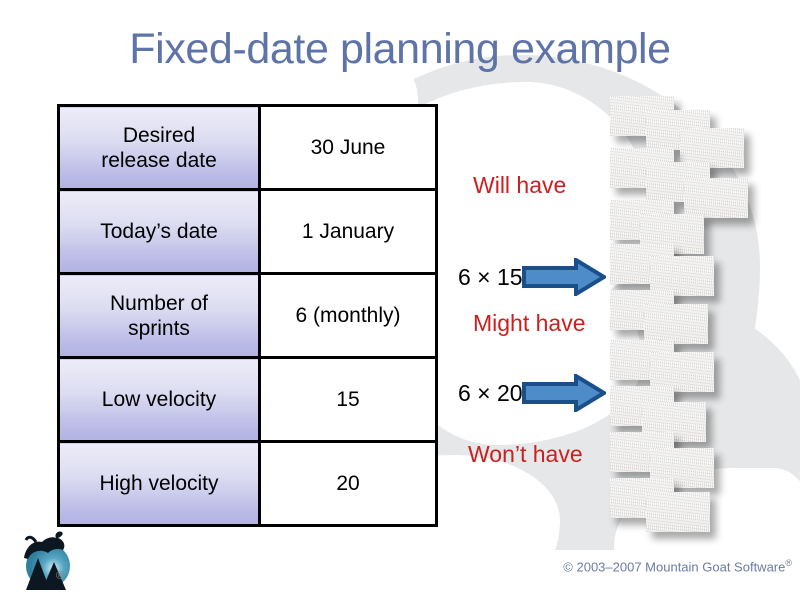  I want to click on table-row: Low velocity 15, so click(247, 399).